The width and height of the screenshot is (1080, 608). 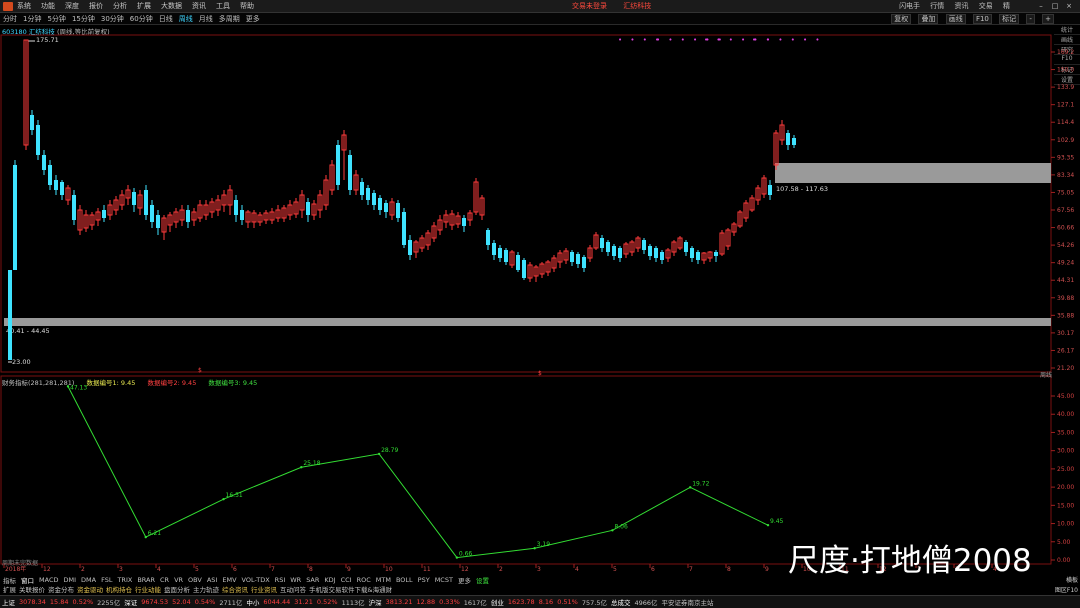 What do you see at coordinates (777, 521) in the screenshot?
I see `indicator-point-label: 9.45` at bounding box center [777, 521].